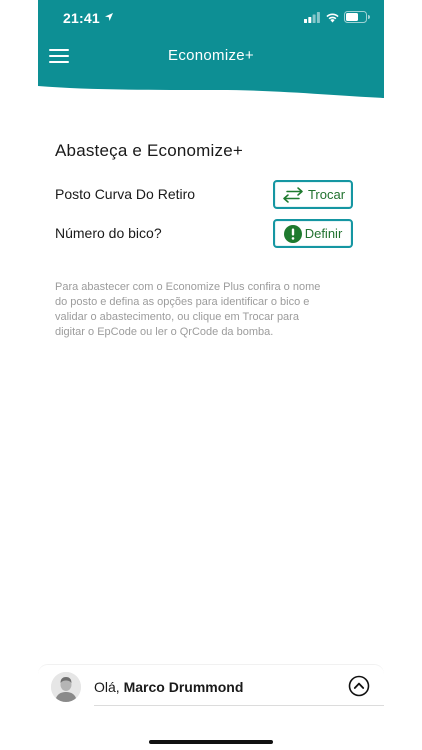 The image size is (422, 750). I want to click on app-header: 21:41 Economize+, so click(211, 50).